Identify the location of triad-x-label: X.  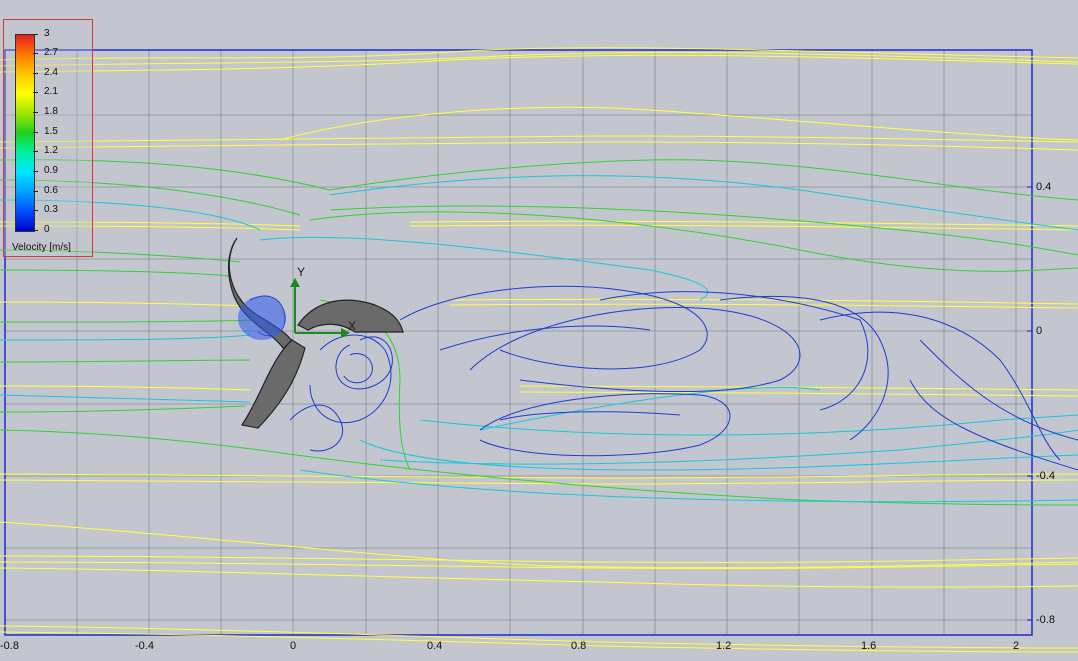
(352, 326).